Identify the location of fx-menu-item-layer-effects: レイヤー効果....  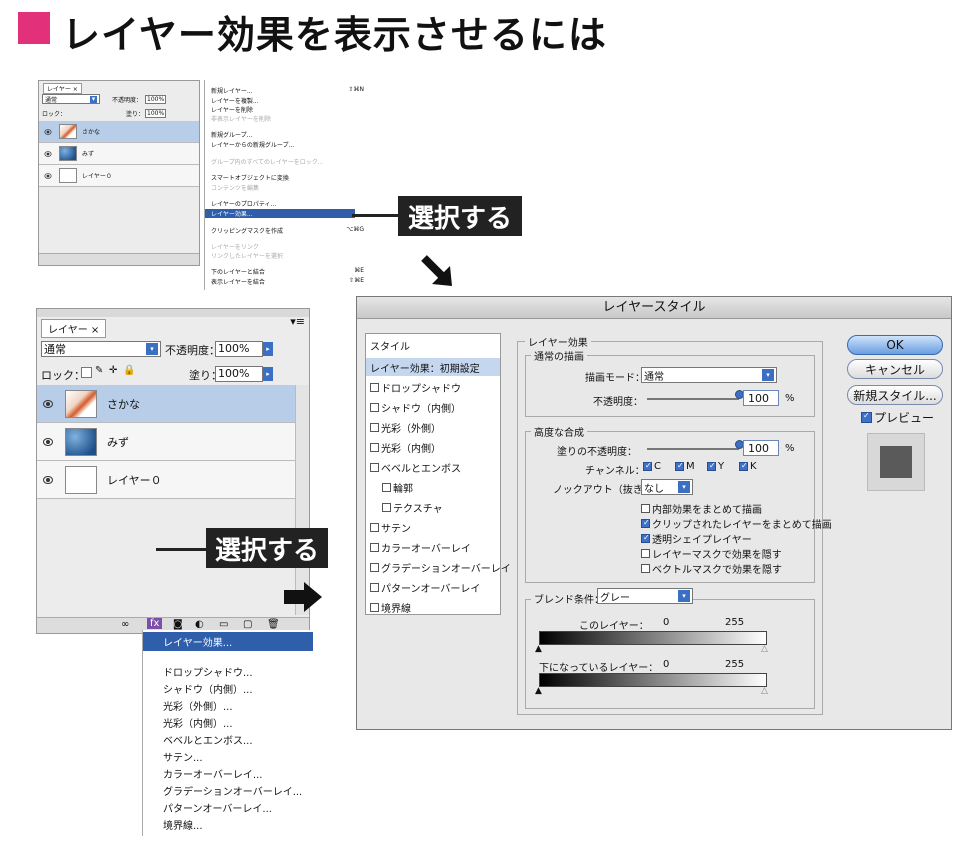
(228, 641).